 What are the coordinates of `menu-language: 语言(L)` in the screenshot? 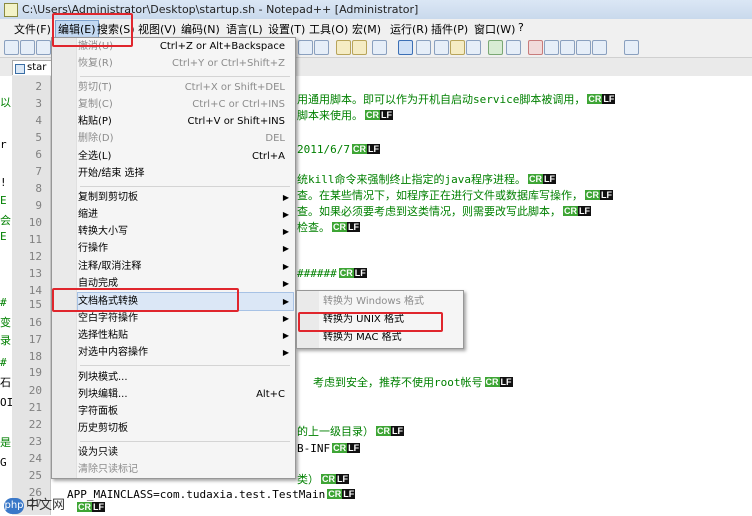 It's located at (244, 29).